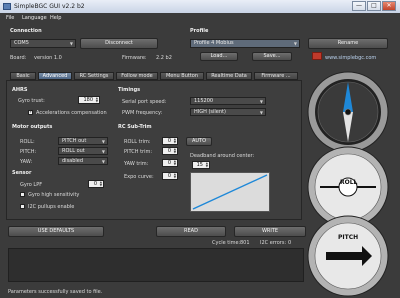  What do you see at coordinates (34, 18) in the screenshot?
I see `menu-language: Language` at bounding box center [34, 18].